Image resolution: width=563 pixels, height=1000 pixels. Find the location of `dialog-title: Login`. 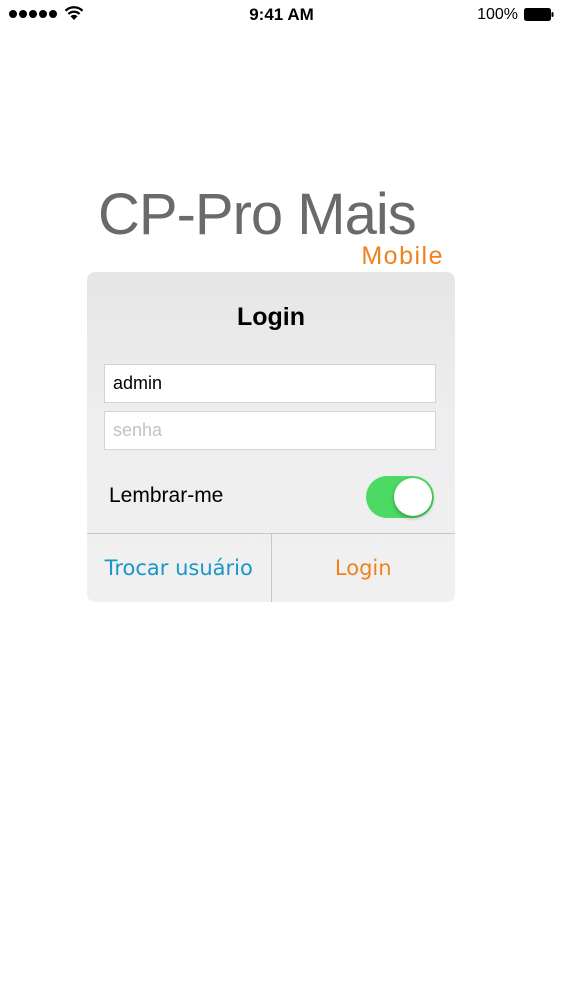

dialog-title: Login is located at coordinates (271, 317).